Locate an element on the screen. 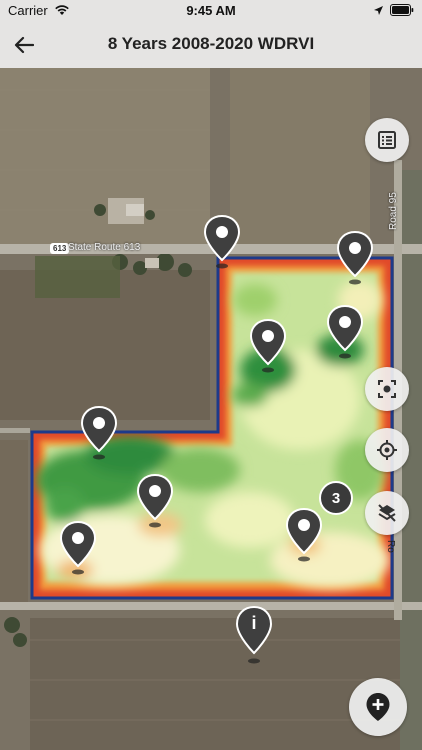 Image resolution: width=422 pixels, height=750 pixels. add-pin-button is located at coordinates (378, 707).